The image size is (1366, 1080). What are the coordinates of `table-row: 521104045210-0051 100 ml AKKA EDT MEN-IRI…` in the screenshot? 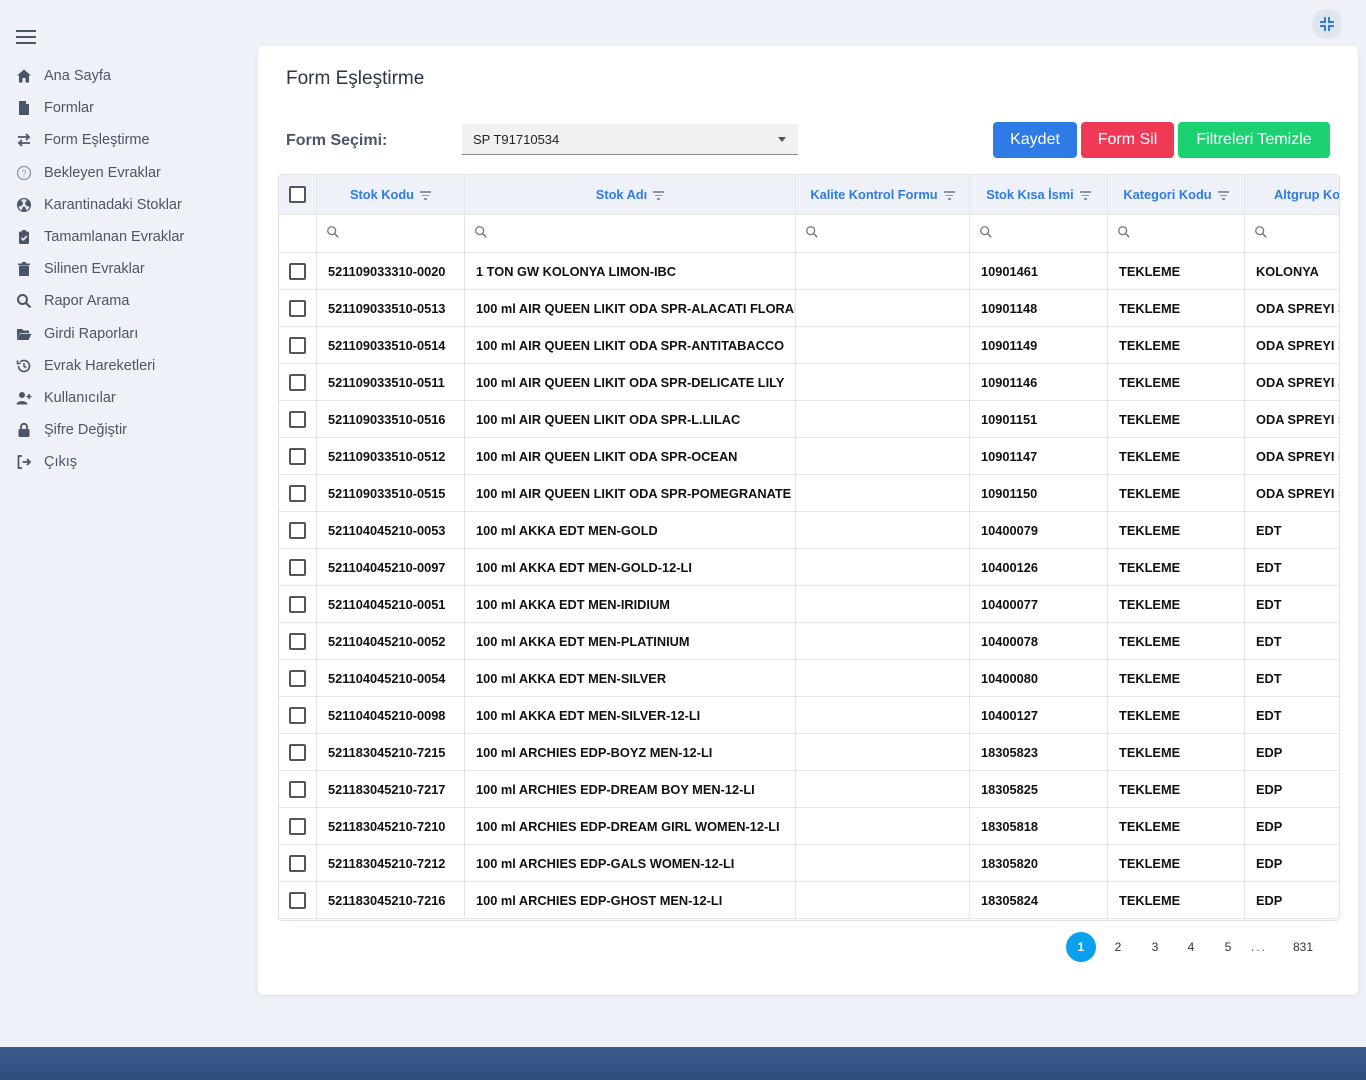 It's located at (809, 604).